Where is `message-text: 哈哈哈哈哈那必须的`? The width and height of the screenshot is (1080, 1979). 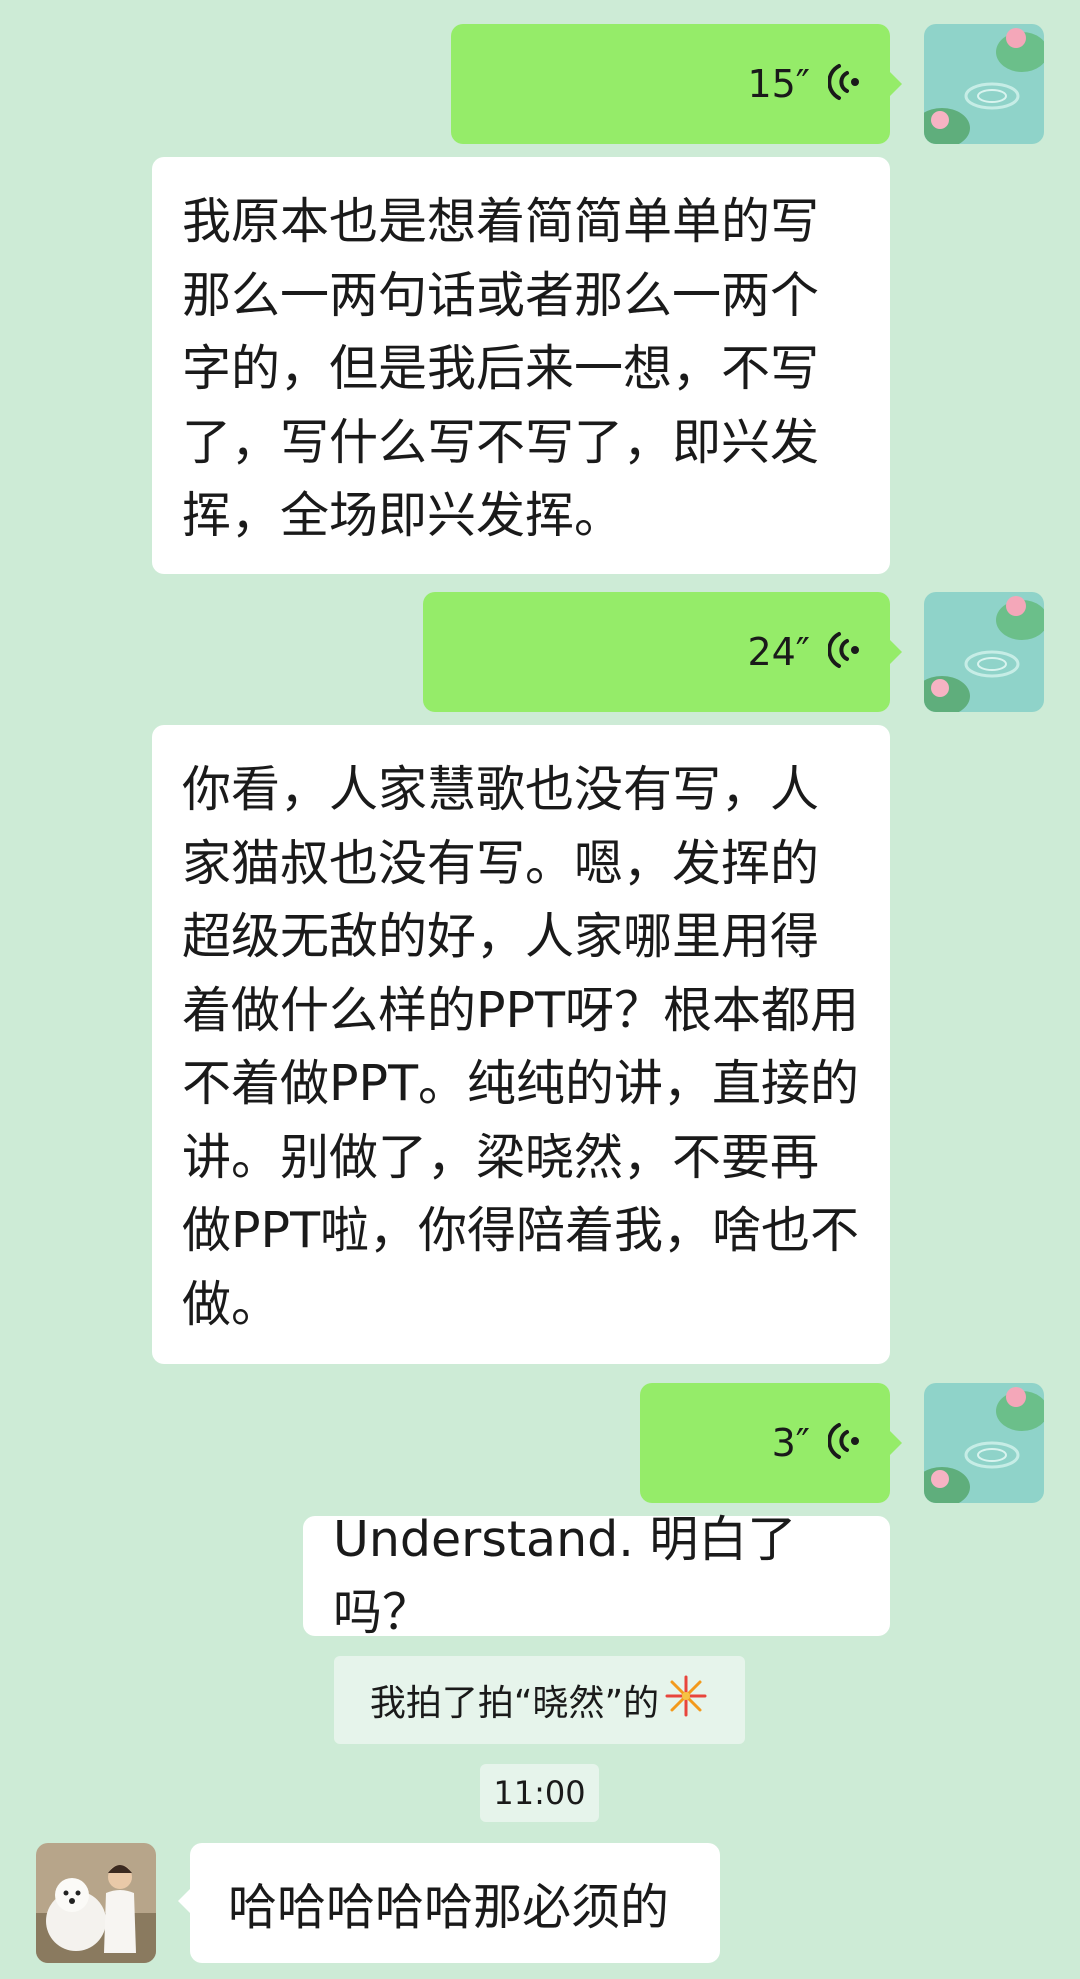 message-text: 哈哈哈哈哈那必须的 is located at coordinates (449, 1907).